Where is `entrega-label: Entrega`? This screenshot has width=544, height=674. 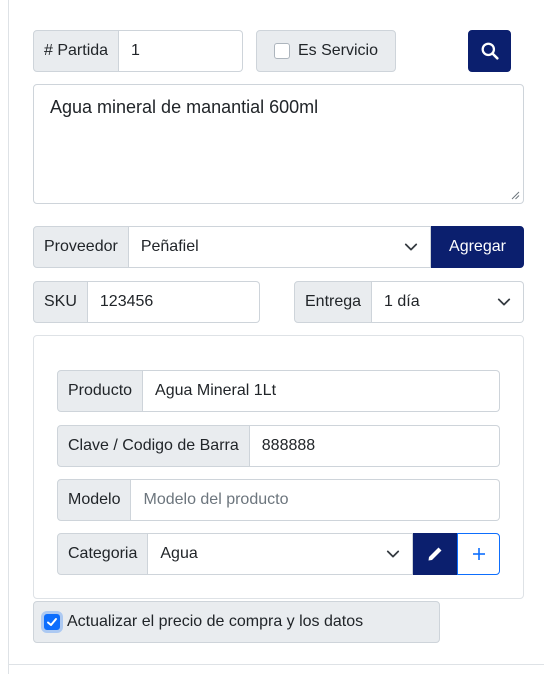
entrega-label: Entrega is located at coordinates (333, 302).